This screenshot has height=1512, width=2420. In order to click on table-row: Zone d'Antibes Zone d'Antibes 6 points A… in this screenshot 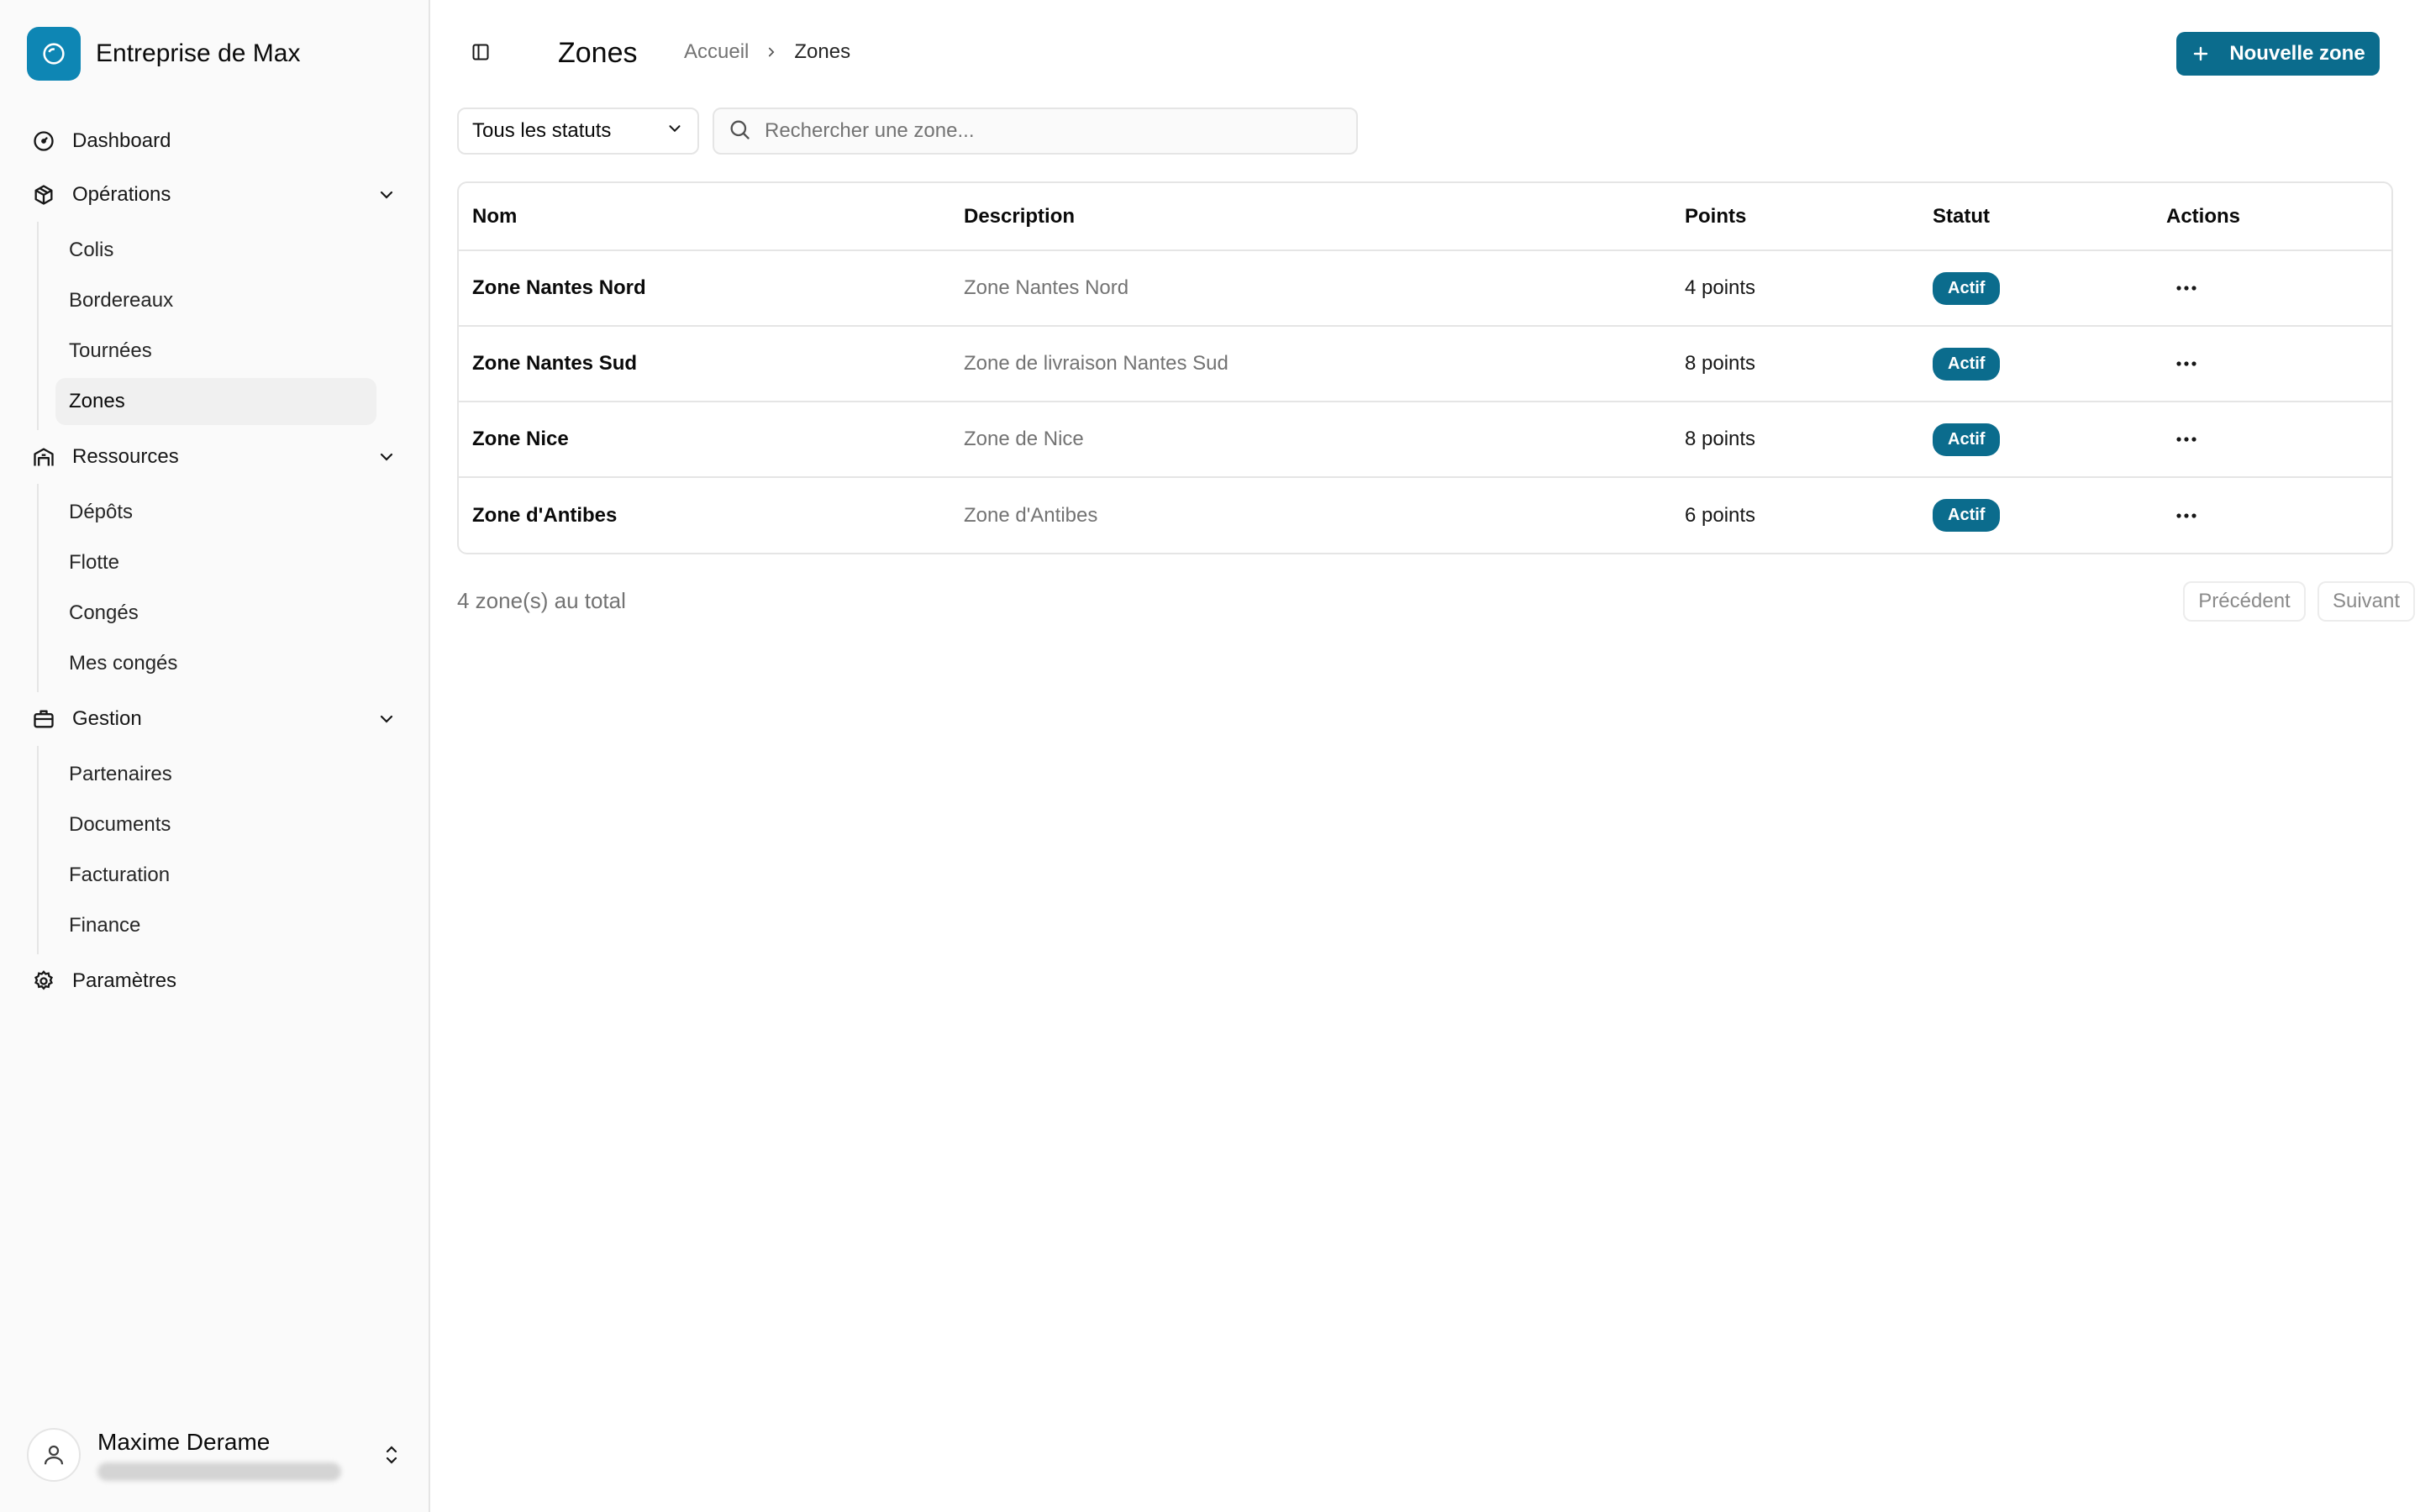, I will do `click(1425, 515)`.